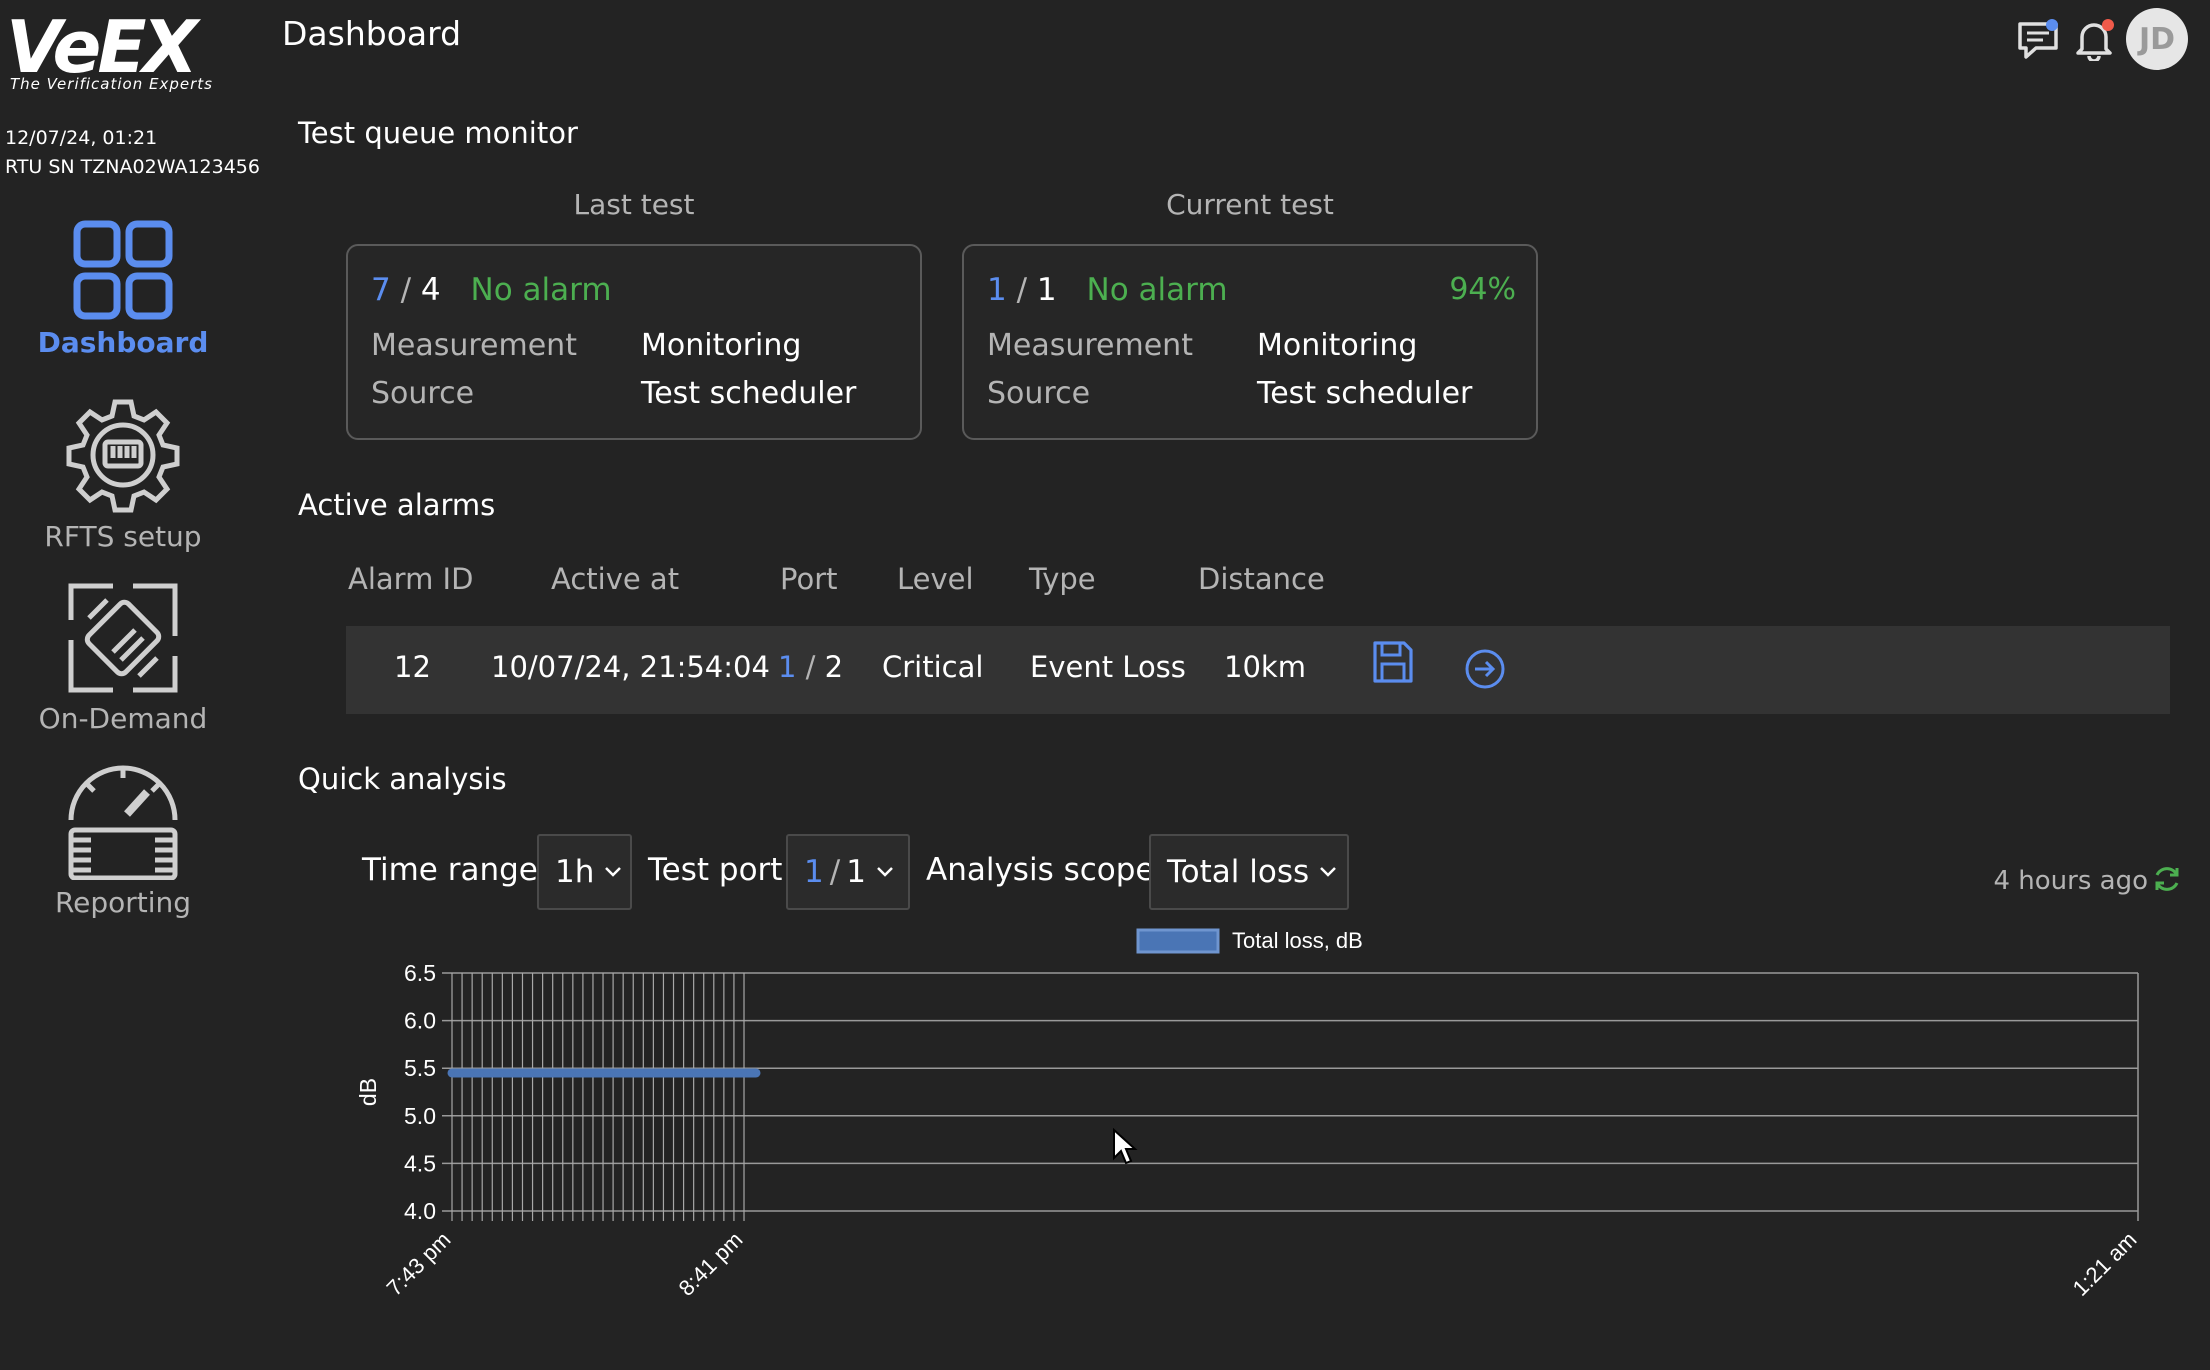 The image size is (2210, 1370). Describe the element at coordinates (132, 153) in the screenshot. I see `system-info: 12/07/24, 01:21 RTU SN TZNA02WA123456` at that location.